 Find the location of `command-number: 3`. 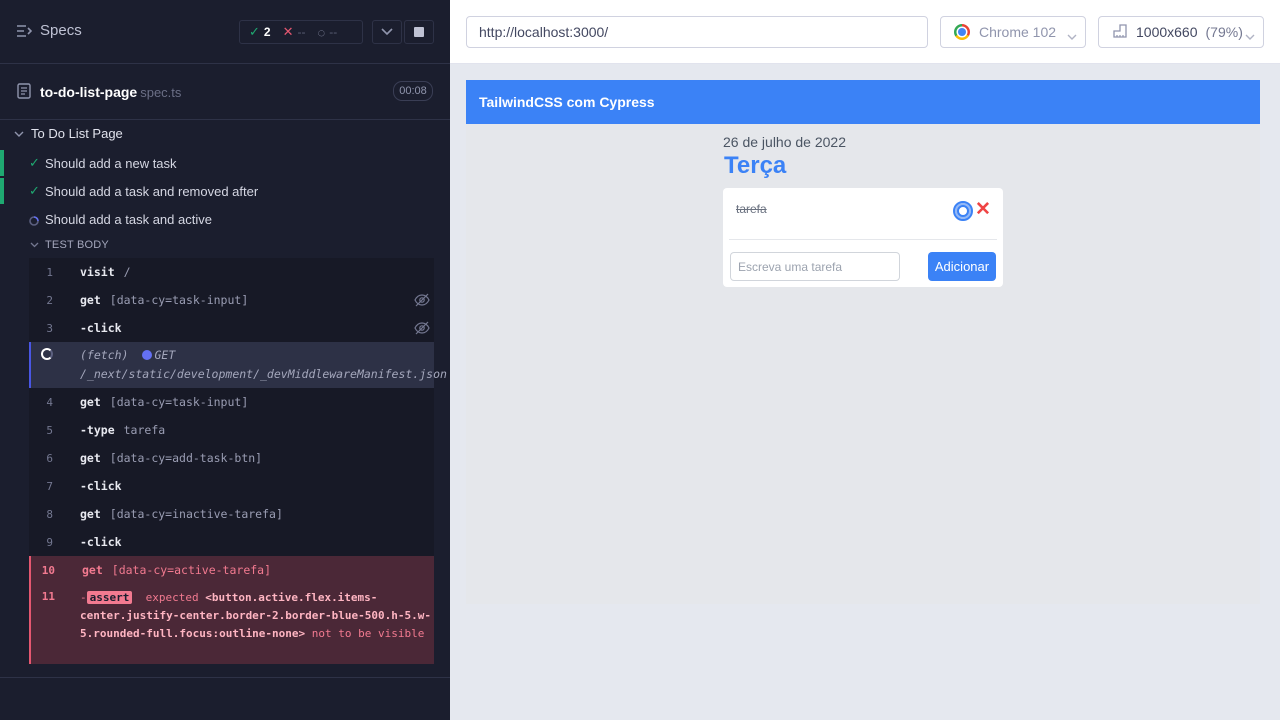

command-number: 3 is located at coordinates (49, 328).